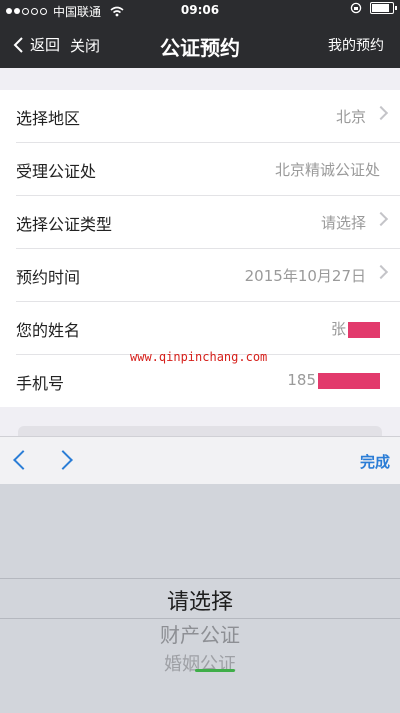 This screenshot has width=400, height=713. I want to click on done-button: 完成, so click(375, 461).